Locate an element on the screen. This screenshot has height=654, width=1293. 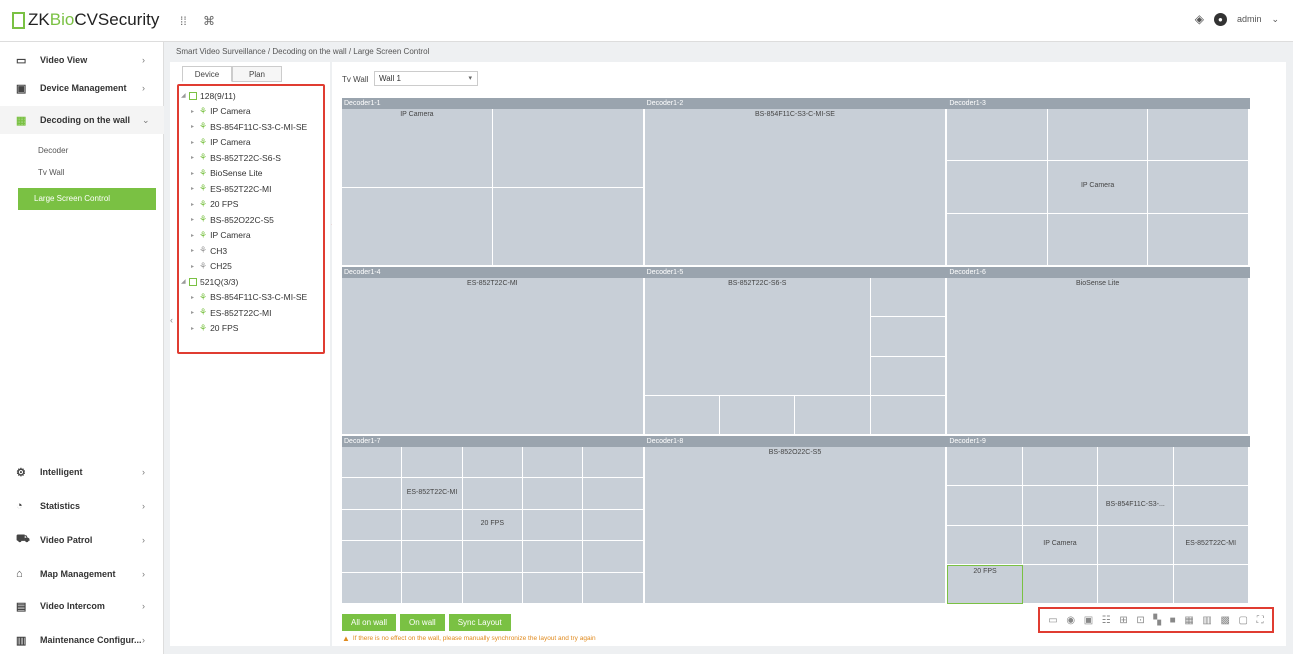
video-window: BS-852O22C-S5 is located at coordinates (795, 525).